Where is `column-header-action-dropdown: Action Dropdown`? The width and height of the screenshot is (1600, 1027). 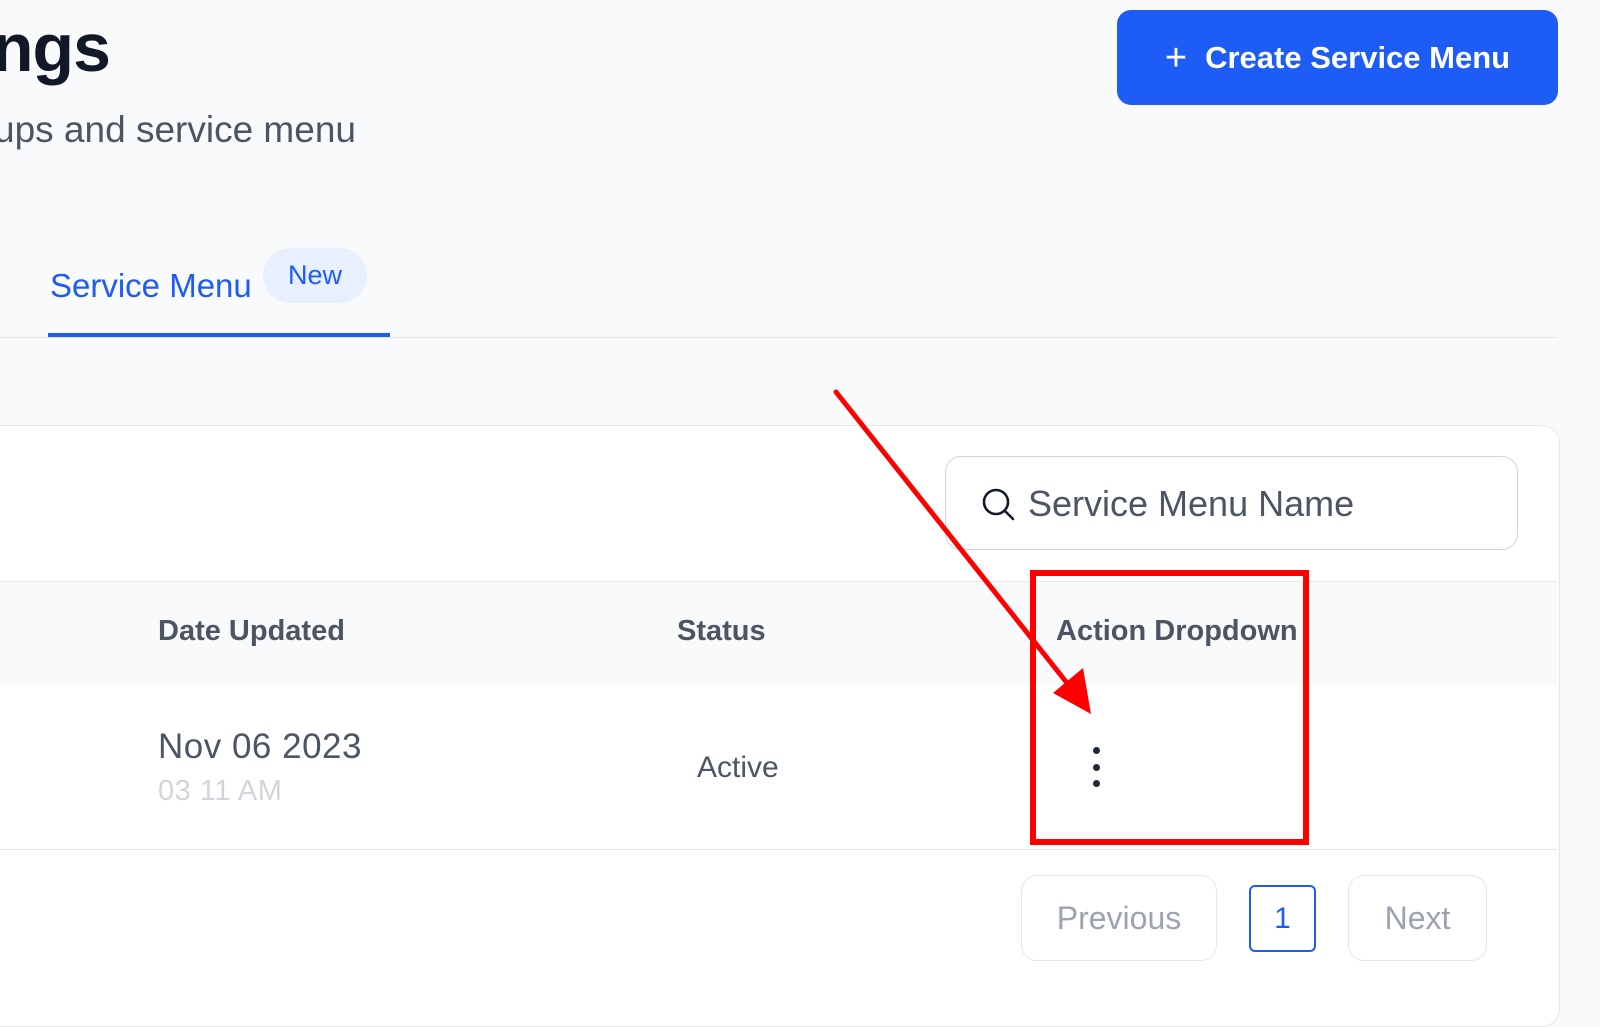
column-header-action-dropdown: Action Dropdown is located at coordinates (1177, 631).